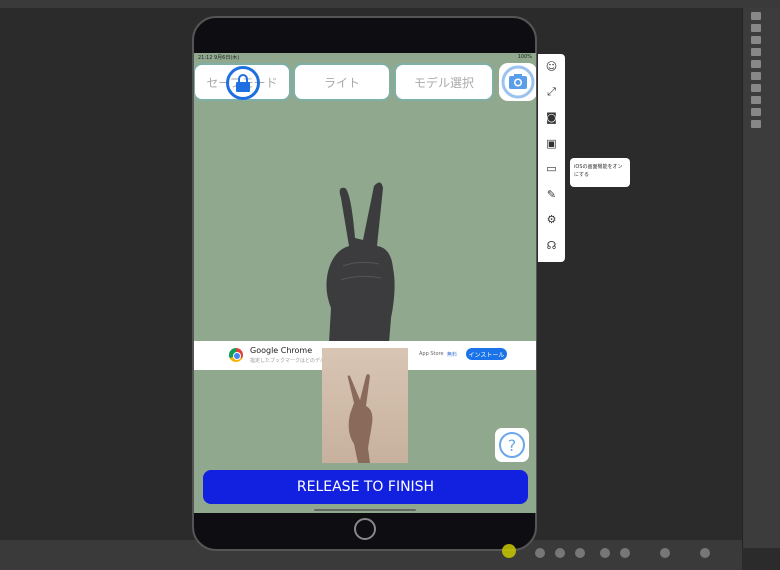  I want to click on ad-store: App Store, so click(431, 354).